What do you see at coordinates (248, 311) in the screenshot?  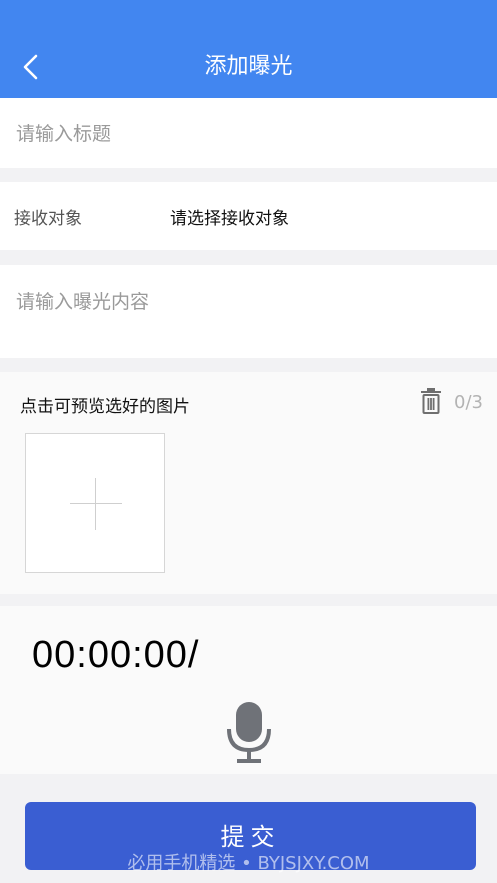 I see `content-input: 请输入曝光内容` at bounding box center [248, 311].